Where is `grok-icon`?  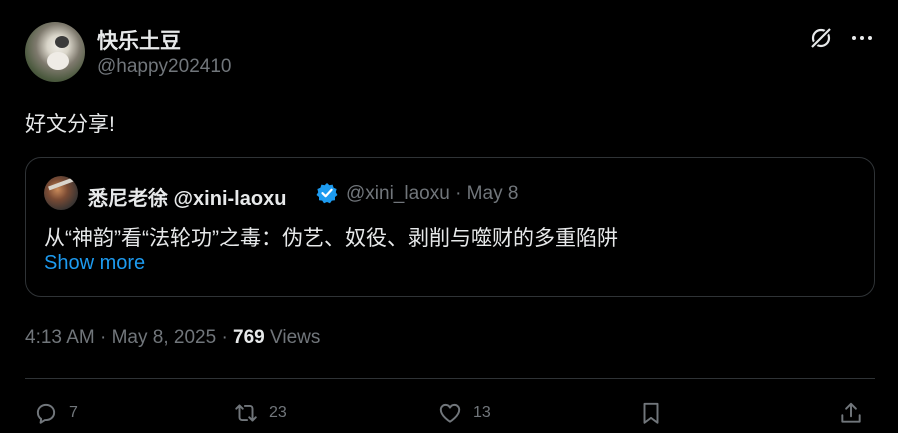 grok-icon is located at coordinates (821, 38).